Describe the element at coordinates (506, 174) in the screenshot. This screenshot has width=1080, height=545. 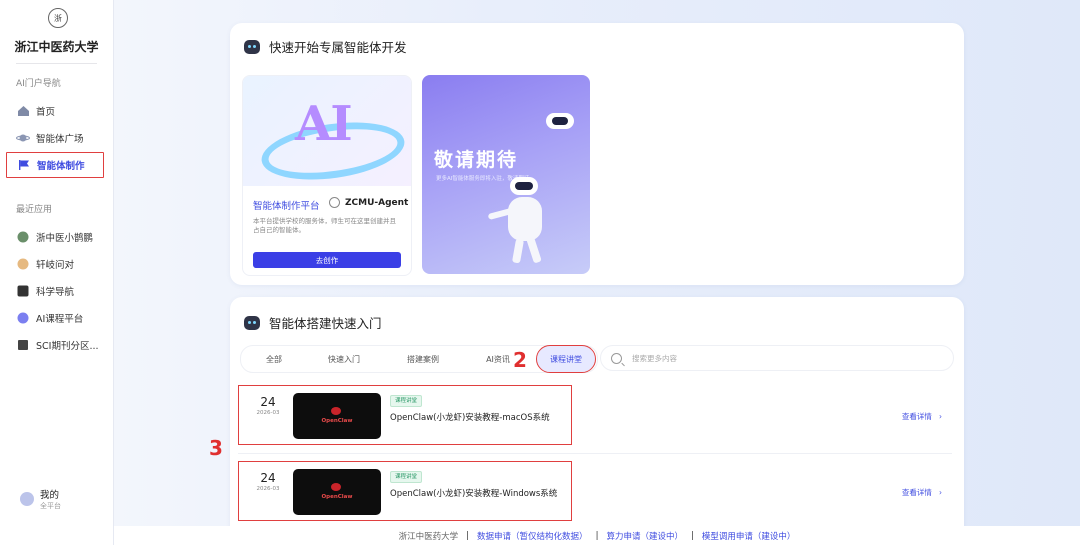
I see `coming-soon-card: 敬请期待 更多AI智能体服务即将入驻，敬请期待` at that location.